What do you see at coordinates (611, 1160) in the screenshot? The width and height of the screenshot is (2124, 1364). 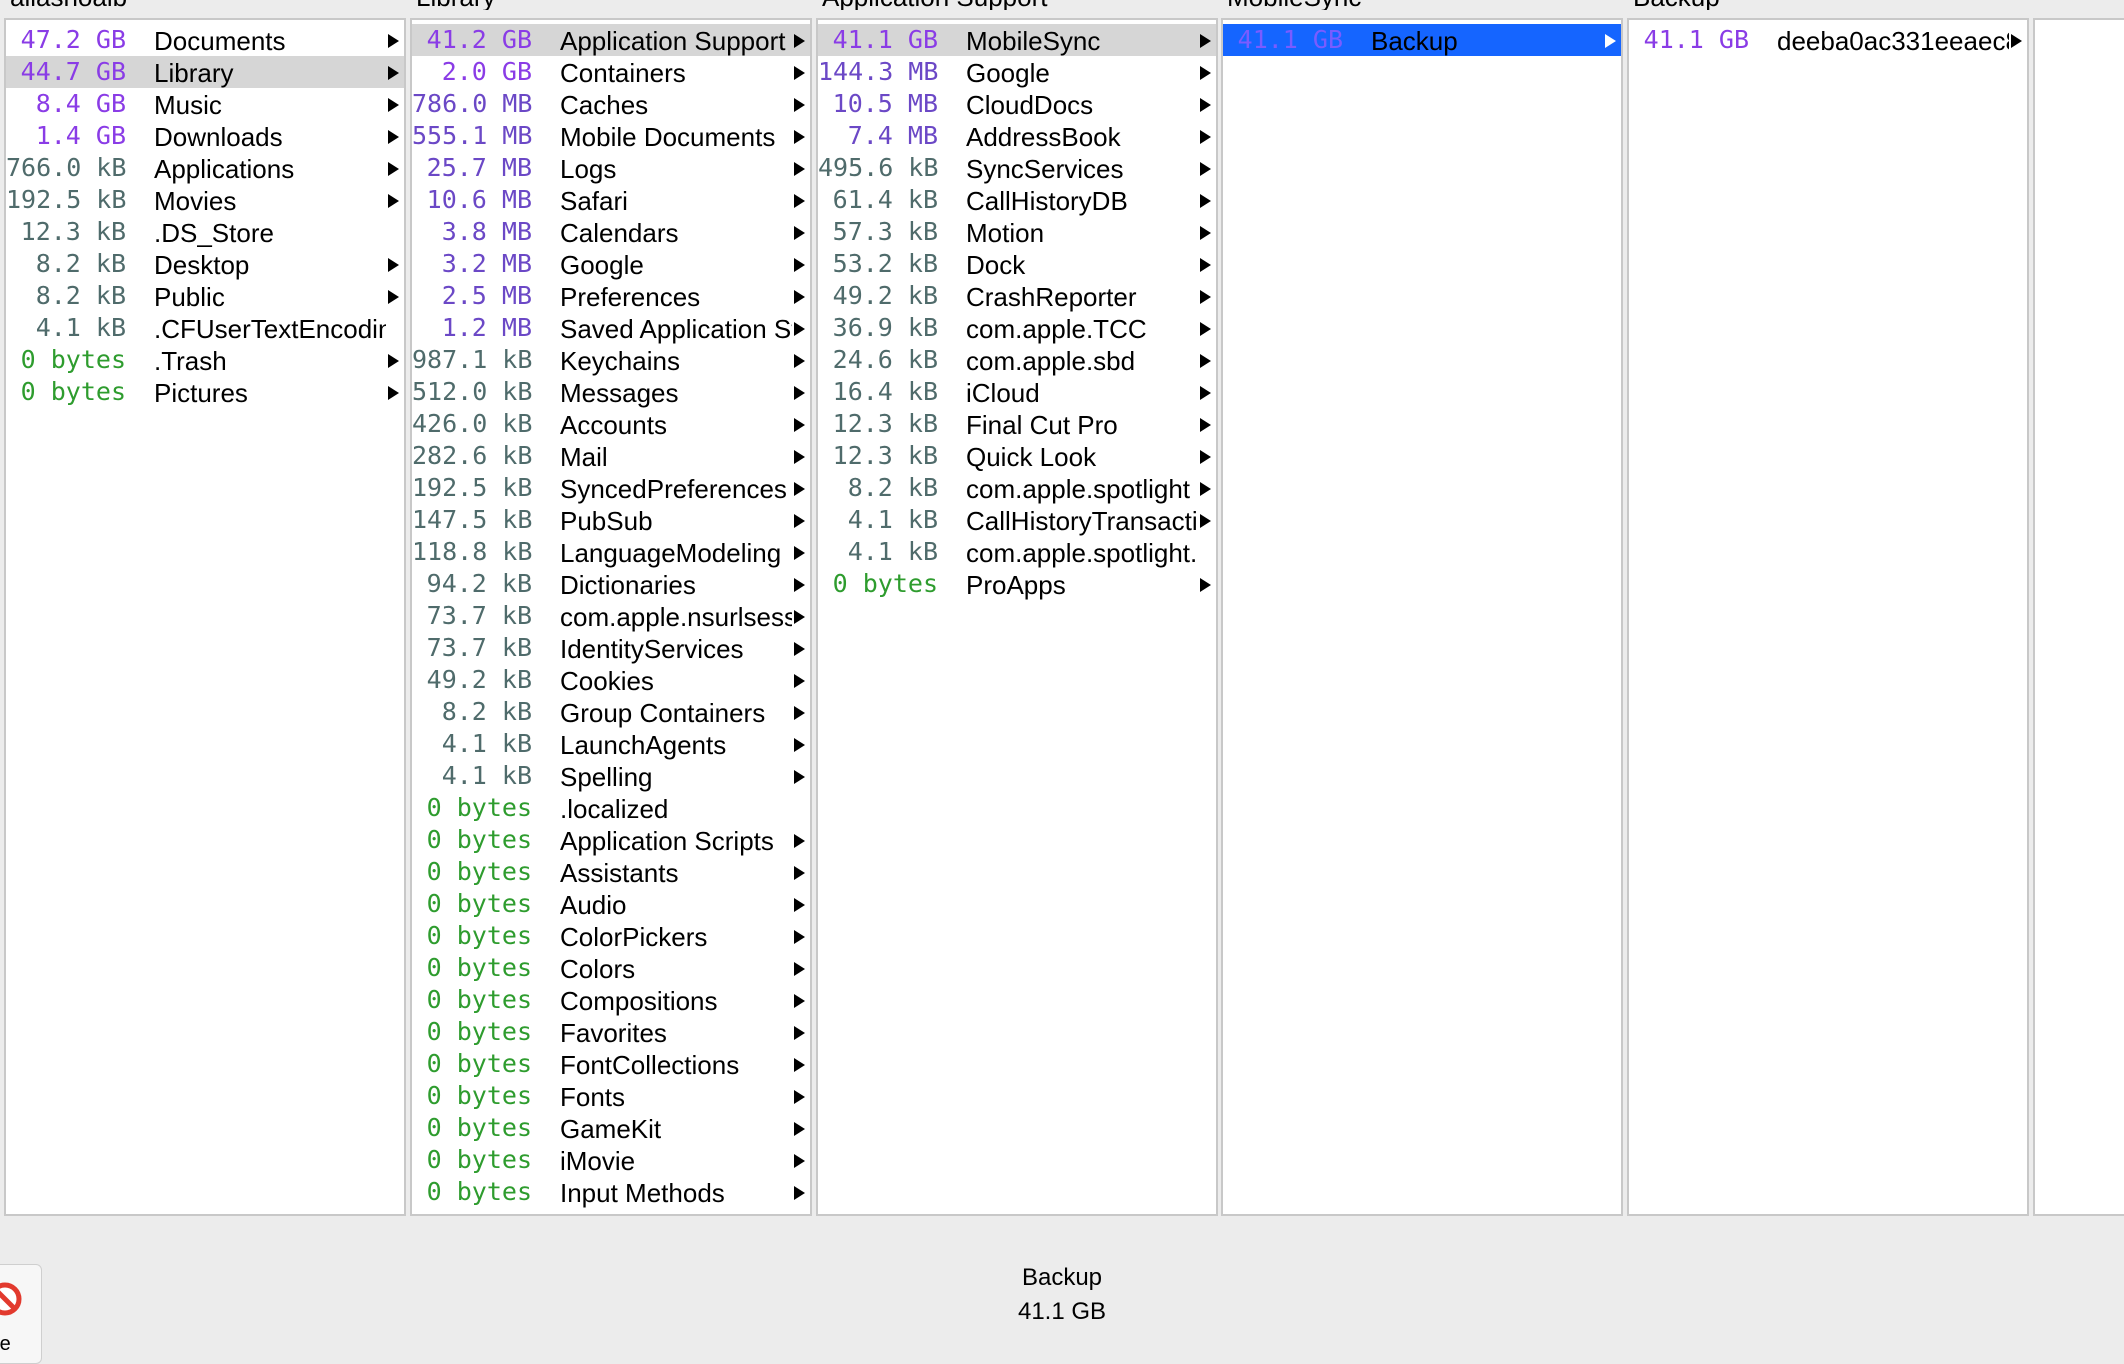 I see `list-item: 0 bytes iMovie` at bounding box center [611, 1160].